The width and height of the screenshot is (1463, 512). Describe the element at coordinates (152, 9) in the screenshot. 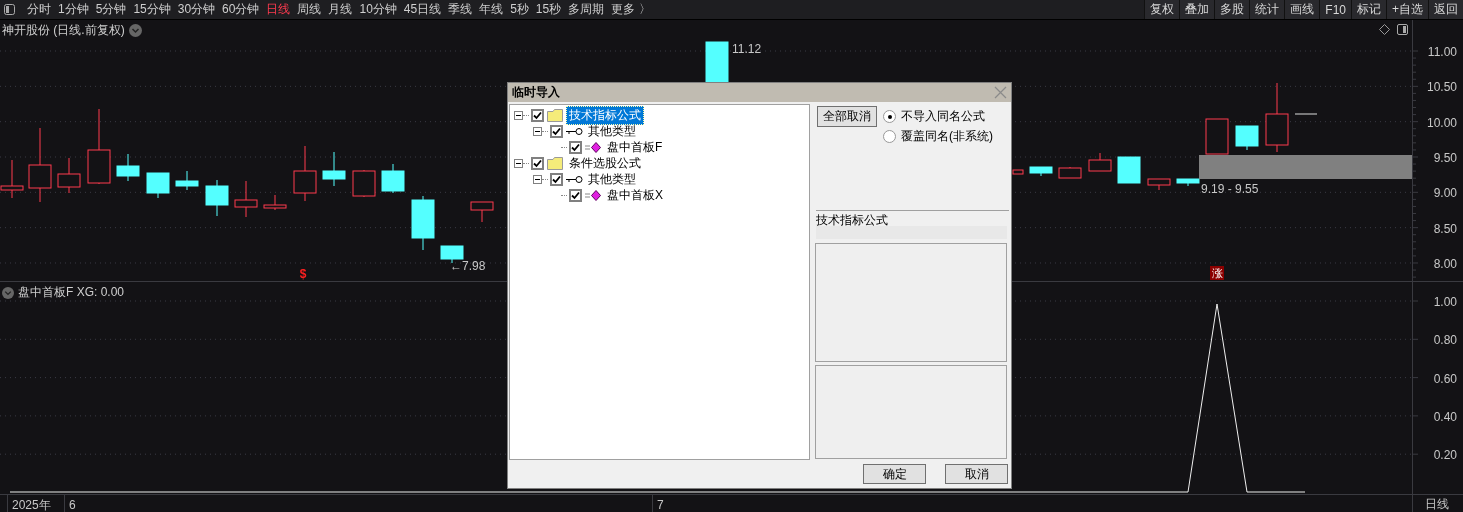

I see `period-tab: 15分钟` at that location.